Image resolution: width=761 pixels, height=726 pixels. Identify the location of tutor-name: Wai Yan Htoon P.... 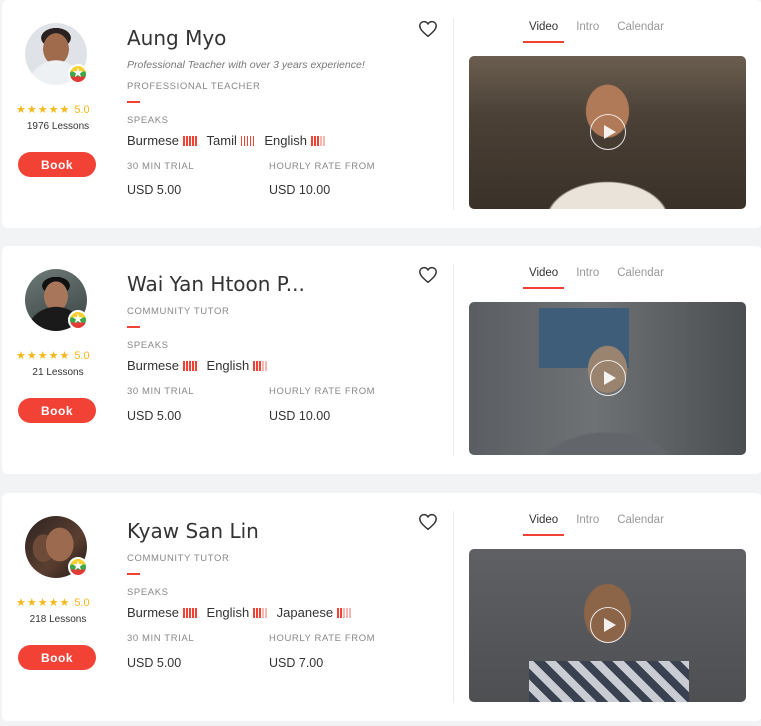
(216, 284).